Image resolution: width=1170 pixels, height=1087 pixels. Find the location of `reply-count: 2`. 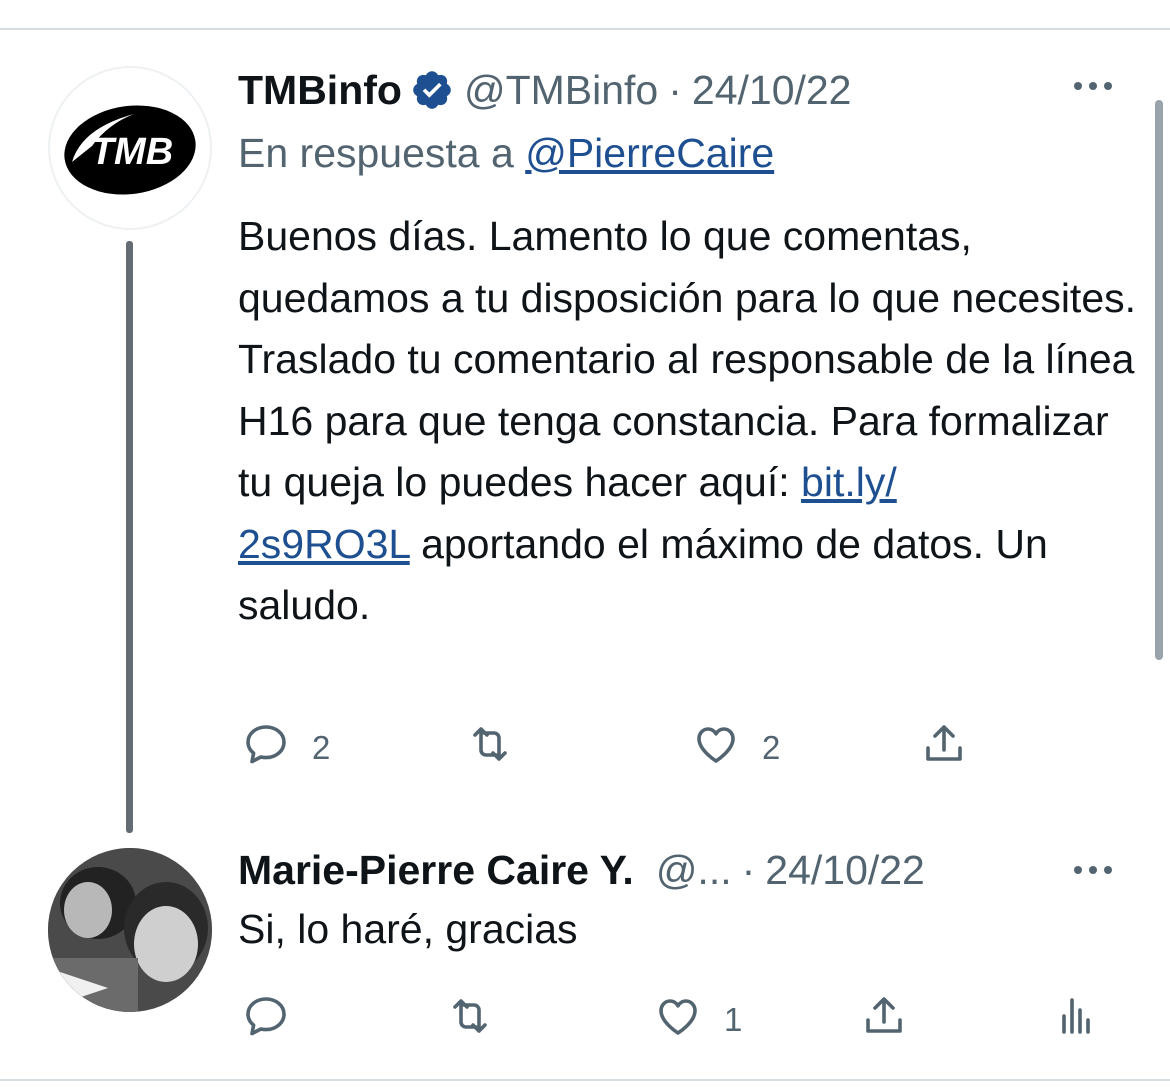

reply-count: 2 is located at coordinates (321, 747).